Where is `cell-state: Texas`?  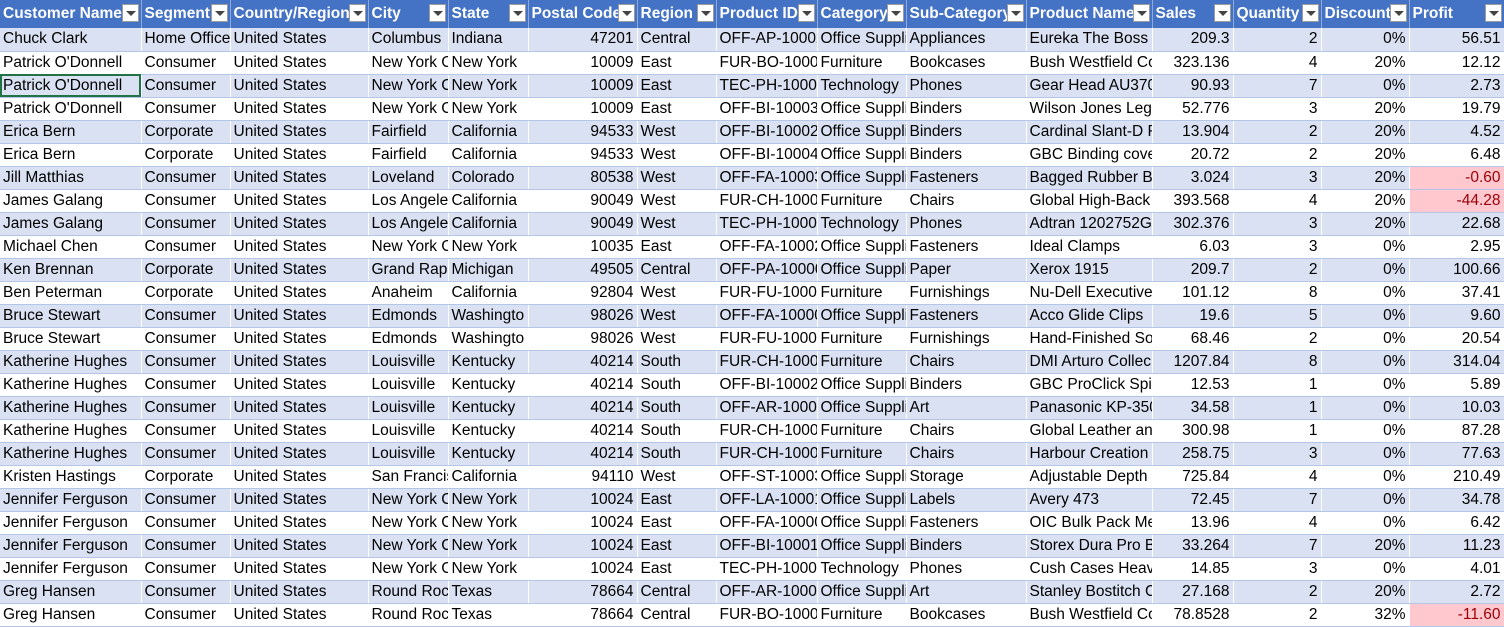 cell-state: Texas is located at coordinates (488, 615).